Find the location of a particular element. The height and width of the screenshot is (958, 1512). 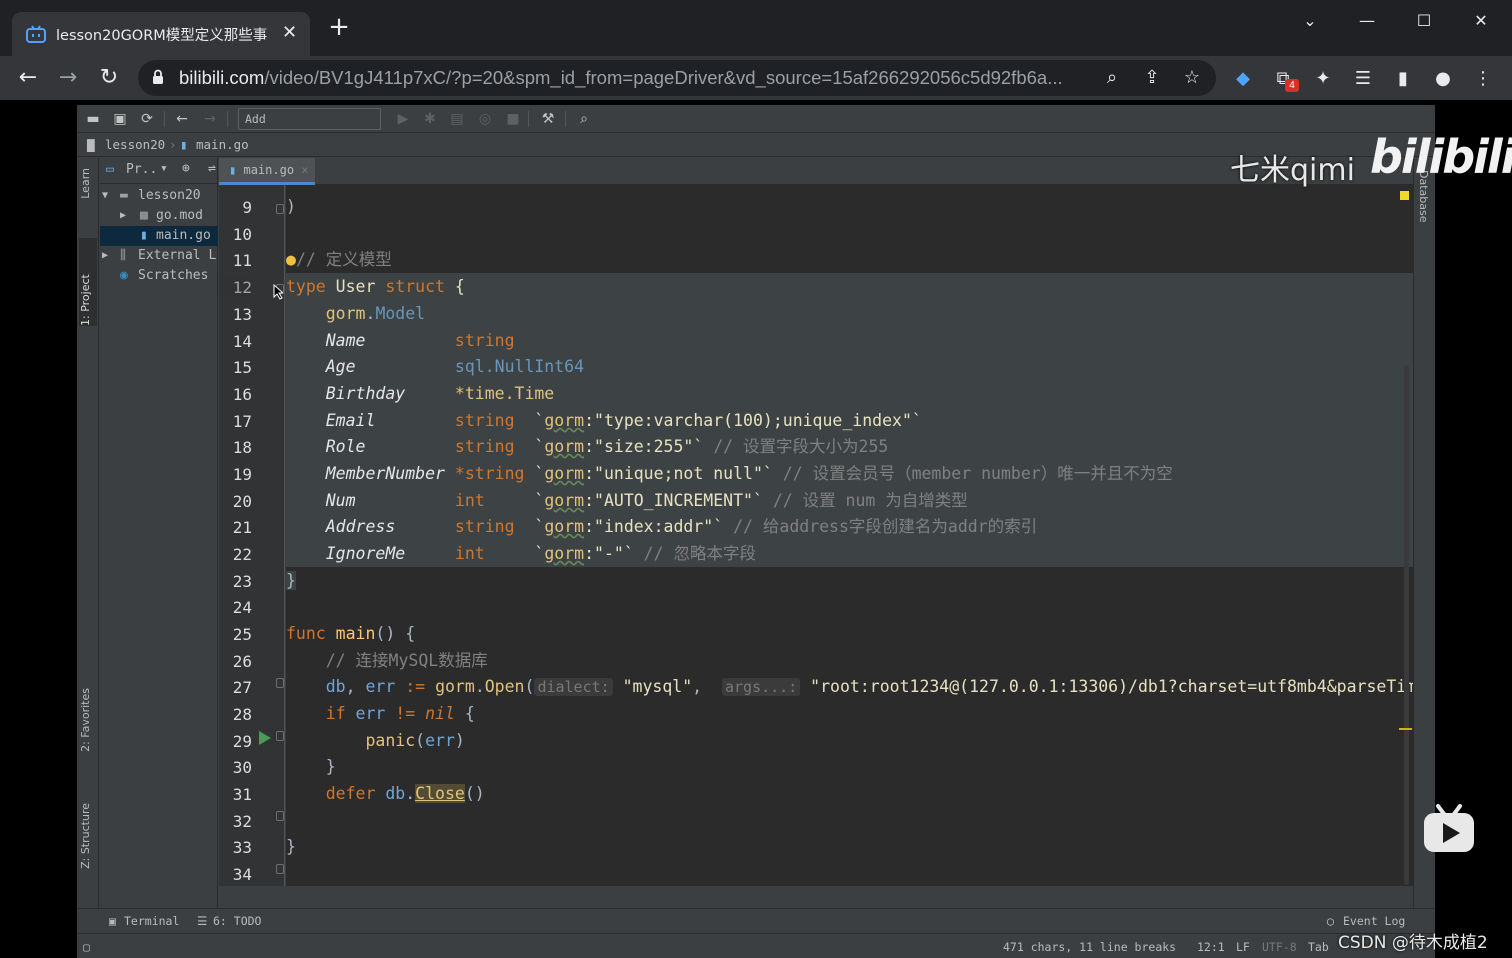

status-caret-position: 12:1 is located at coordinates (1211, 947).